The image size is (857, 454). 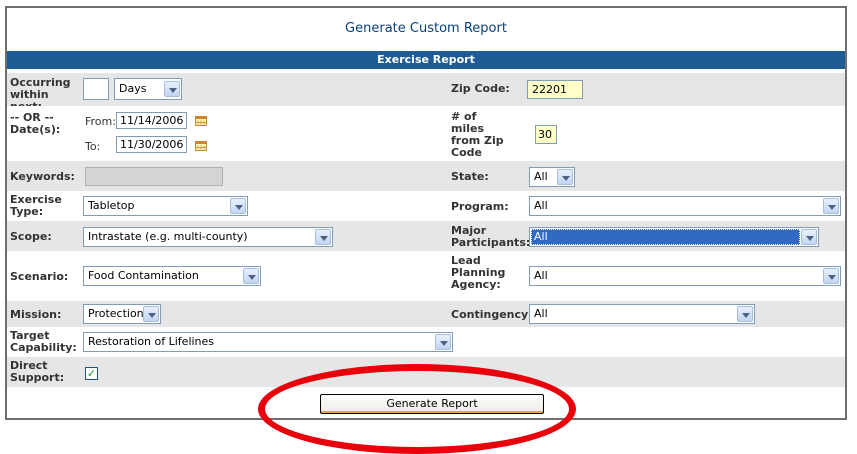 I want to click on major-participants-value: All, so click(x=665, y=237).